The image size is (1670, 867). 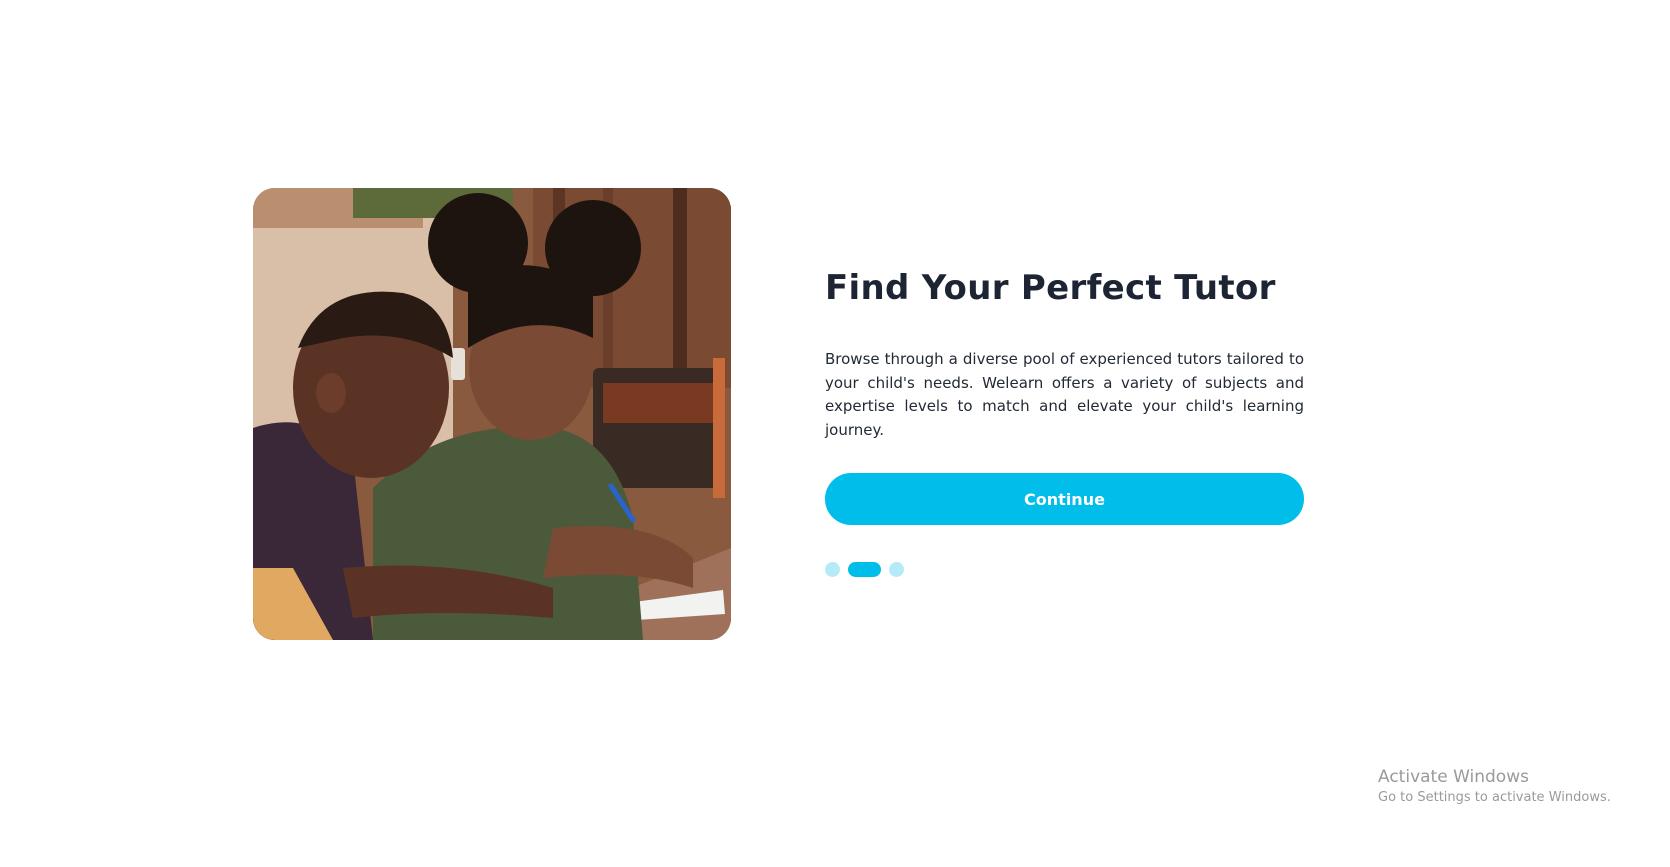 I want to click on pagination-dot-2-active, so click(x=864, y=569).